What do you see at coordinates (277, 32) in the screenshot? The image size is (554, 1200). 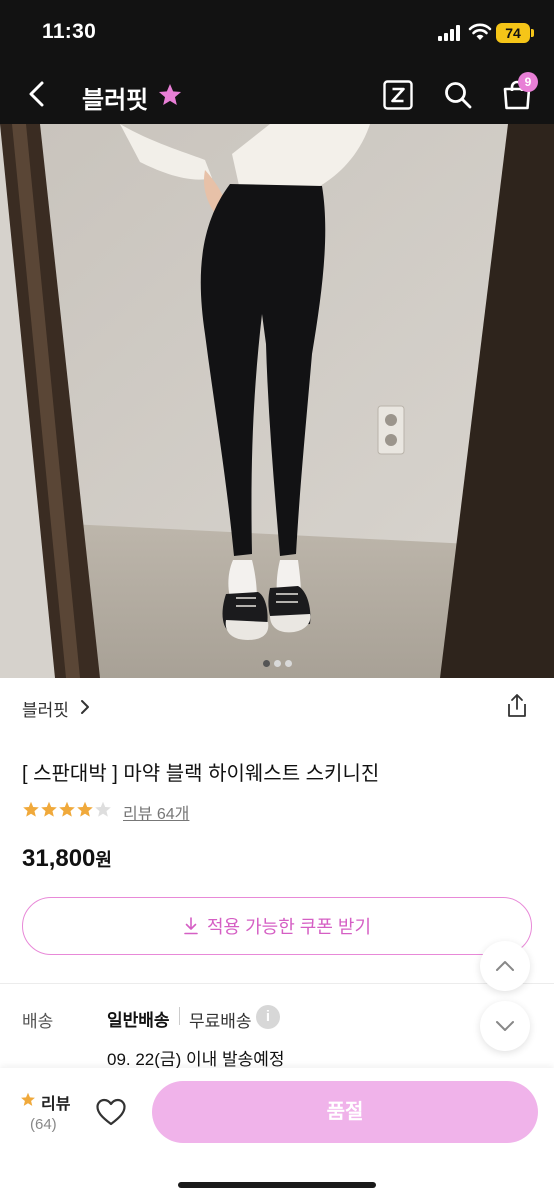 I see `status-bar: 11:30 74` at bounding box center [277, 32].